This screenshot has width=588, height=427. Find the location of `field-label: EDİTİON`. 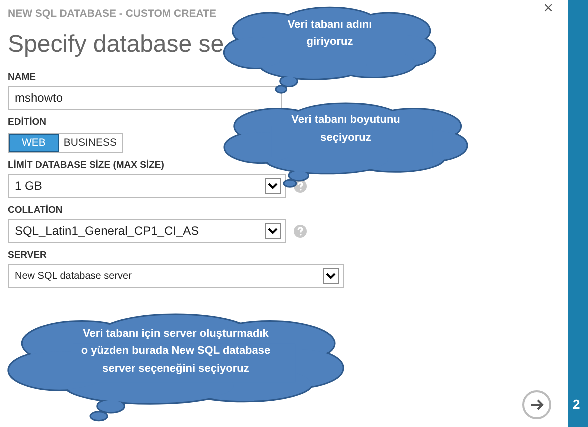

field-label: EDİTİON is located at coordinates (27, 122).